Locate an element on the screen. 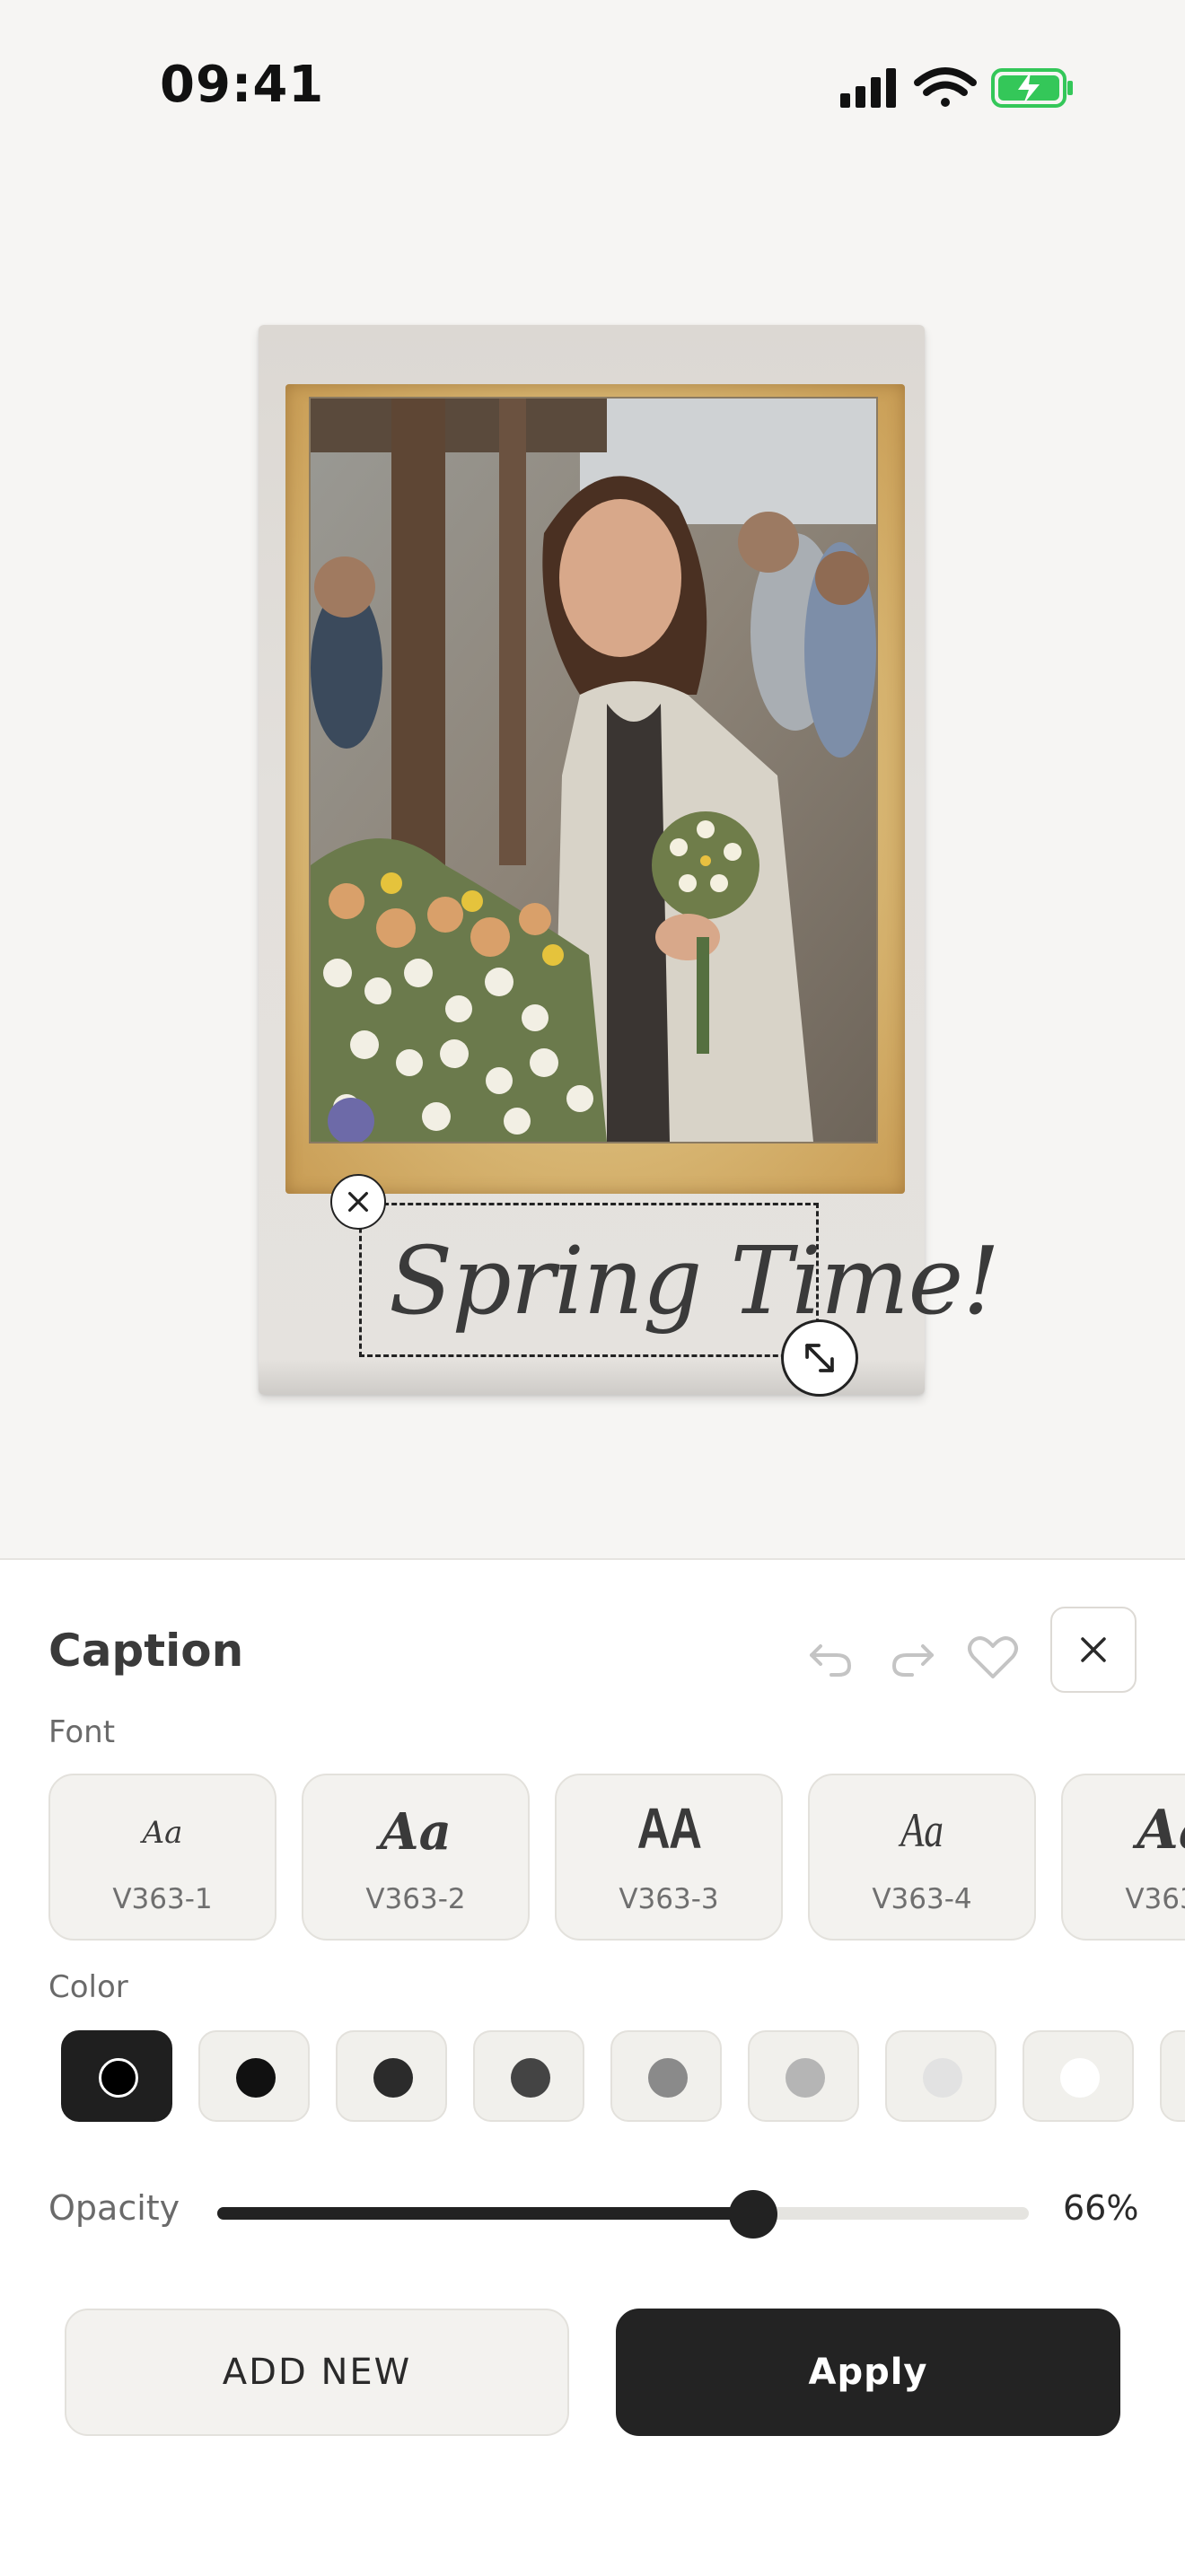  font-name: V363-4 is located at coordinates (922, 1899).